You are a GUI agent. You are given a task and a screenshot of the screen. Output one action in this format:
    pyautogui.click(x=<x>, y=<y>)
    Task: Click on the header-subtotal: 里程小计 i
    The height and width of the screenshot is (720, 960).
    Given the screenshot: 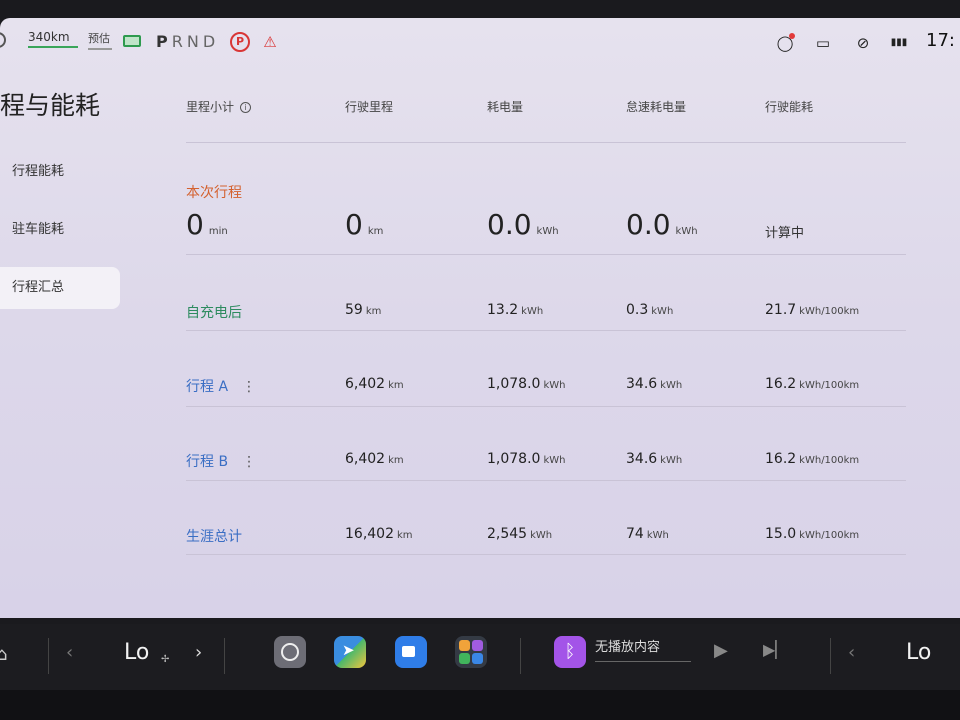 What is the action you would take?
    pyautogui.click(x=219, y=106)
    